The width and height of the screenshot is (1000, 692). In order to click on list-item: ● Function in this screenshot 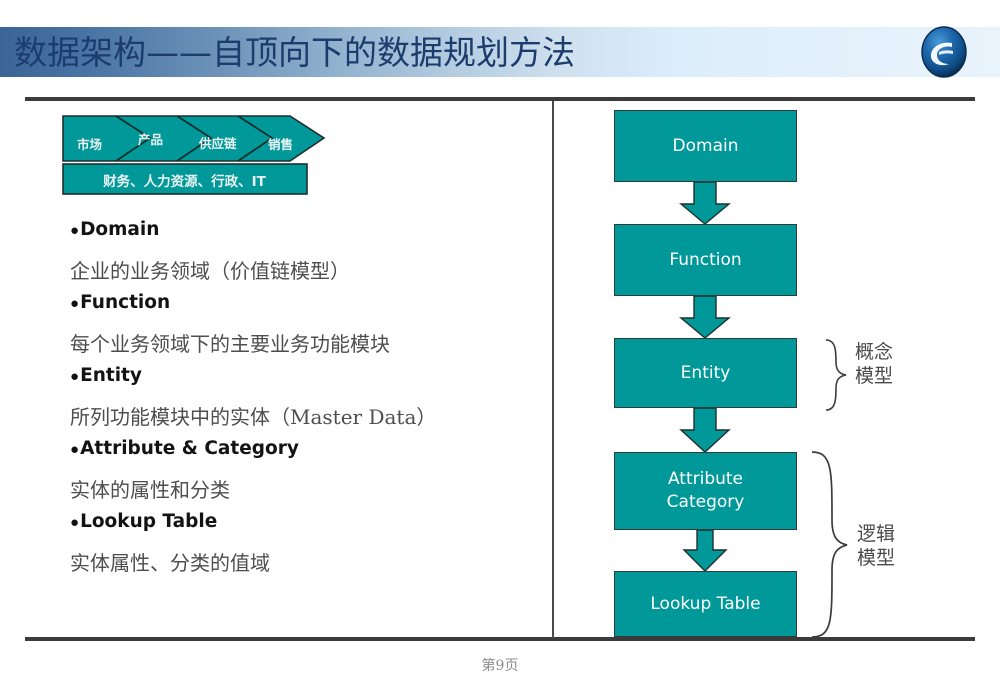, I will do `click(305, 307)`.